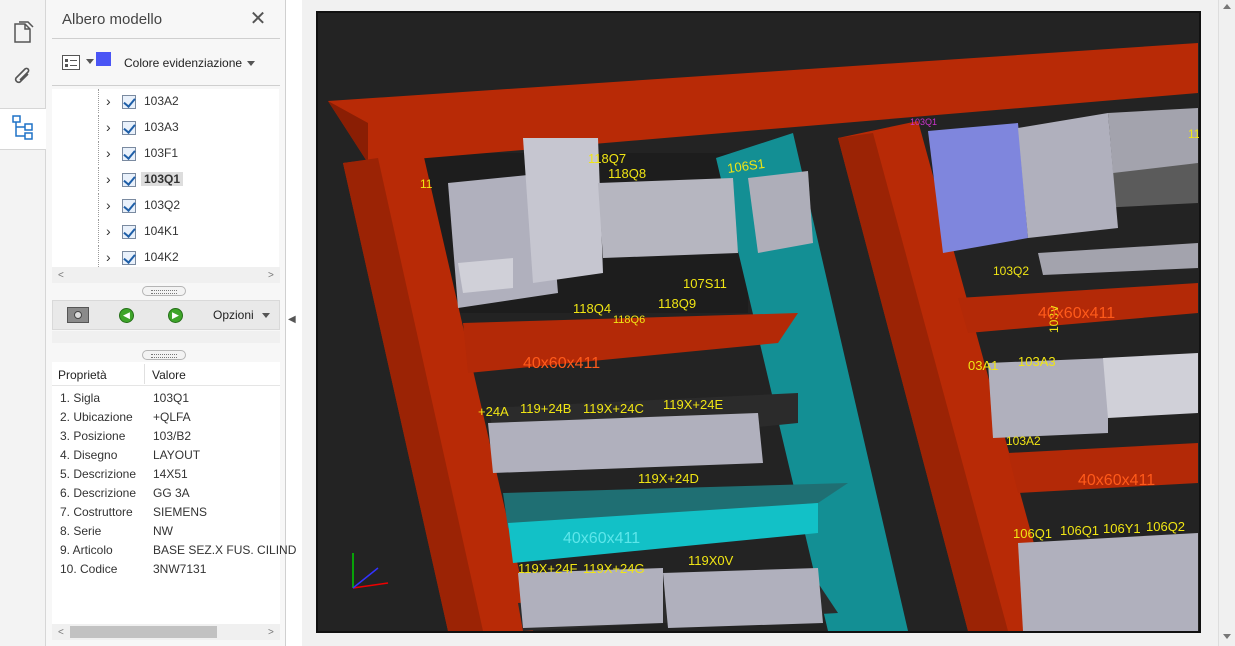 Image resolution: width=1235 pixels, height=646 pixels. Describe the element at coordinates (157, 127) in the screenshot. I see `tree-item: › 103A3` at that location.